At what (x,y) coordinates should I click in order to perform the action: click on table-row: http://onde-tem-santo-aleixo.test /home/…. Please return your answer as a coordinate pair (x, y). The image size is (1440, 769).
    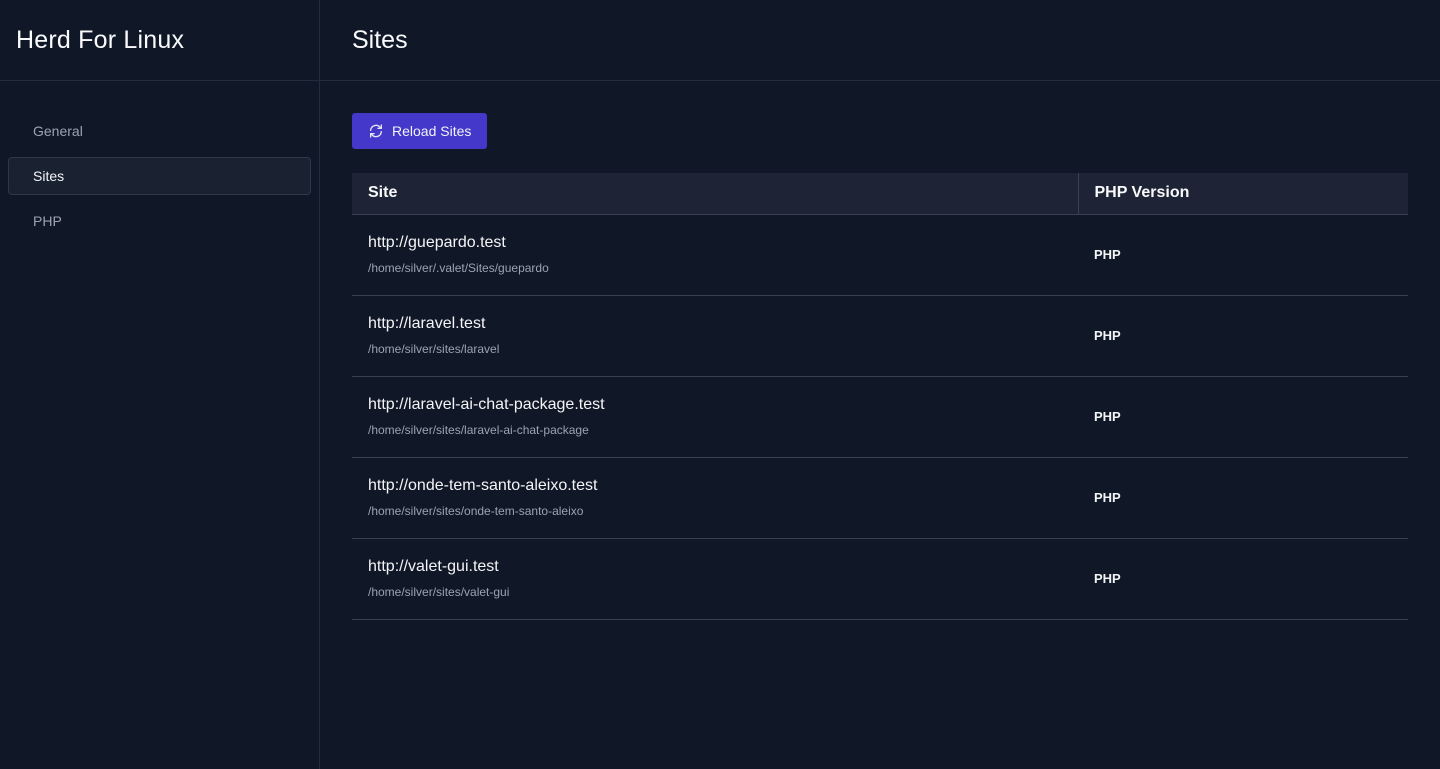
    Looking at the image, I should click on (880, 498).